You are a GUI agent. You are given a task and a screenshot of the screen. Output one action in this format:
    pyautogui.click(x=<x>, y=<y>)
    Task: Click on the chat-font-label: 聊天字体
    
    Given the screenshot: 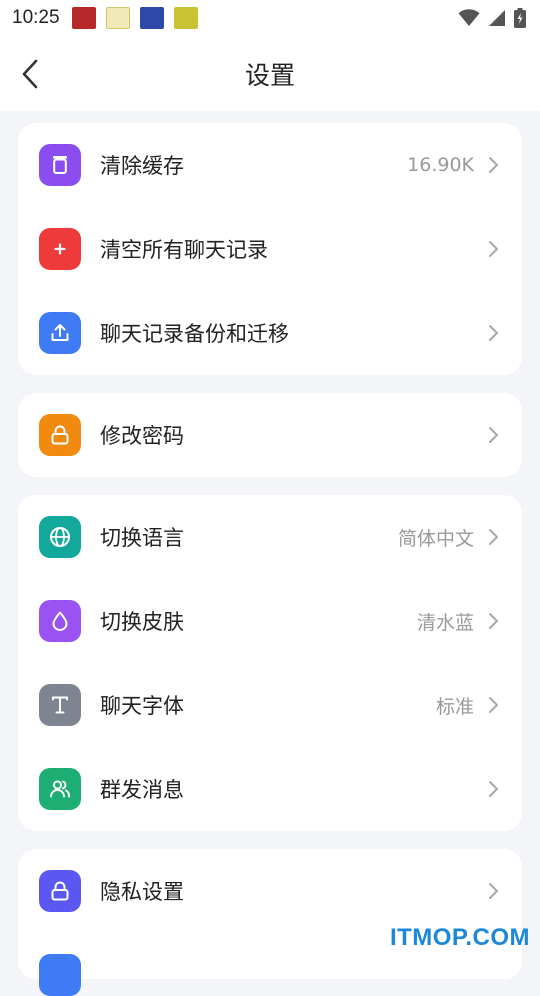 What is the action you would take?
    pyautogui.click(x=142, y=705)
    